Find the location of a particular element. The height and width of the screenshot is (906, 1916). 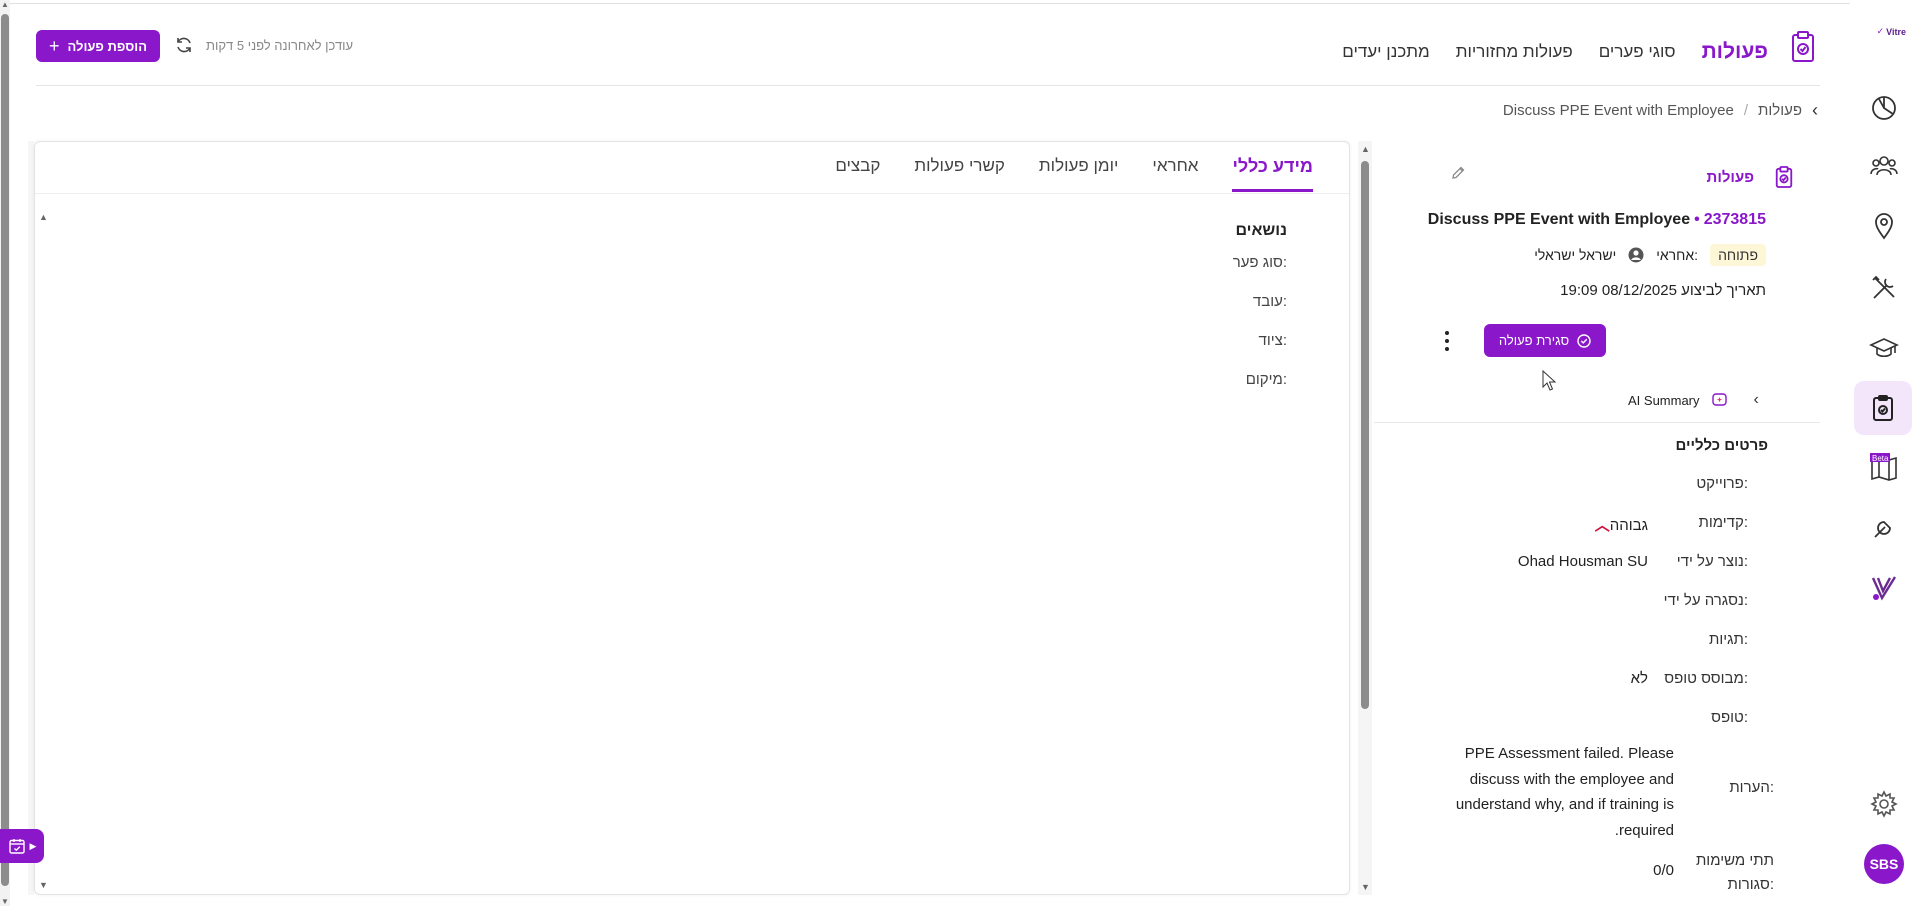

detail-closed-by: נסגרה על ידי: is located at coordinates (1584, 611).